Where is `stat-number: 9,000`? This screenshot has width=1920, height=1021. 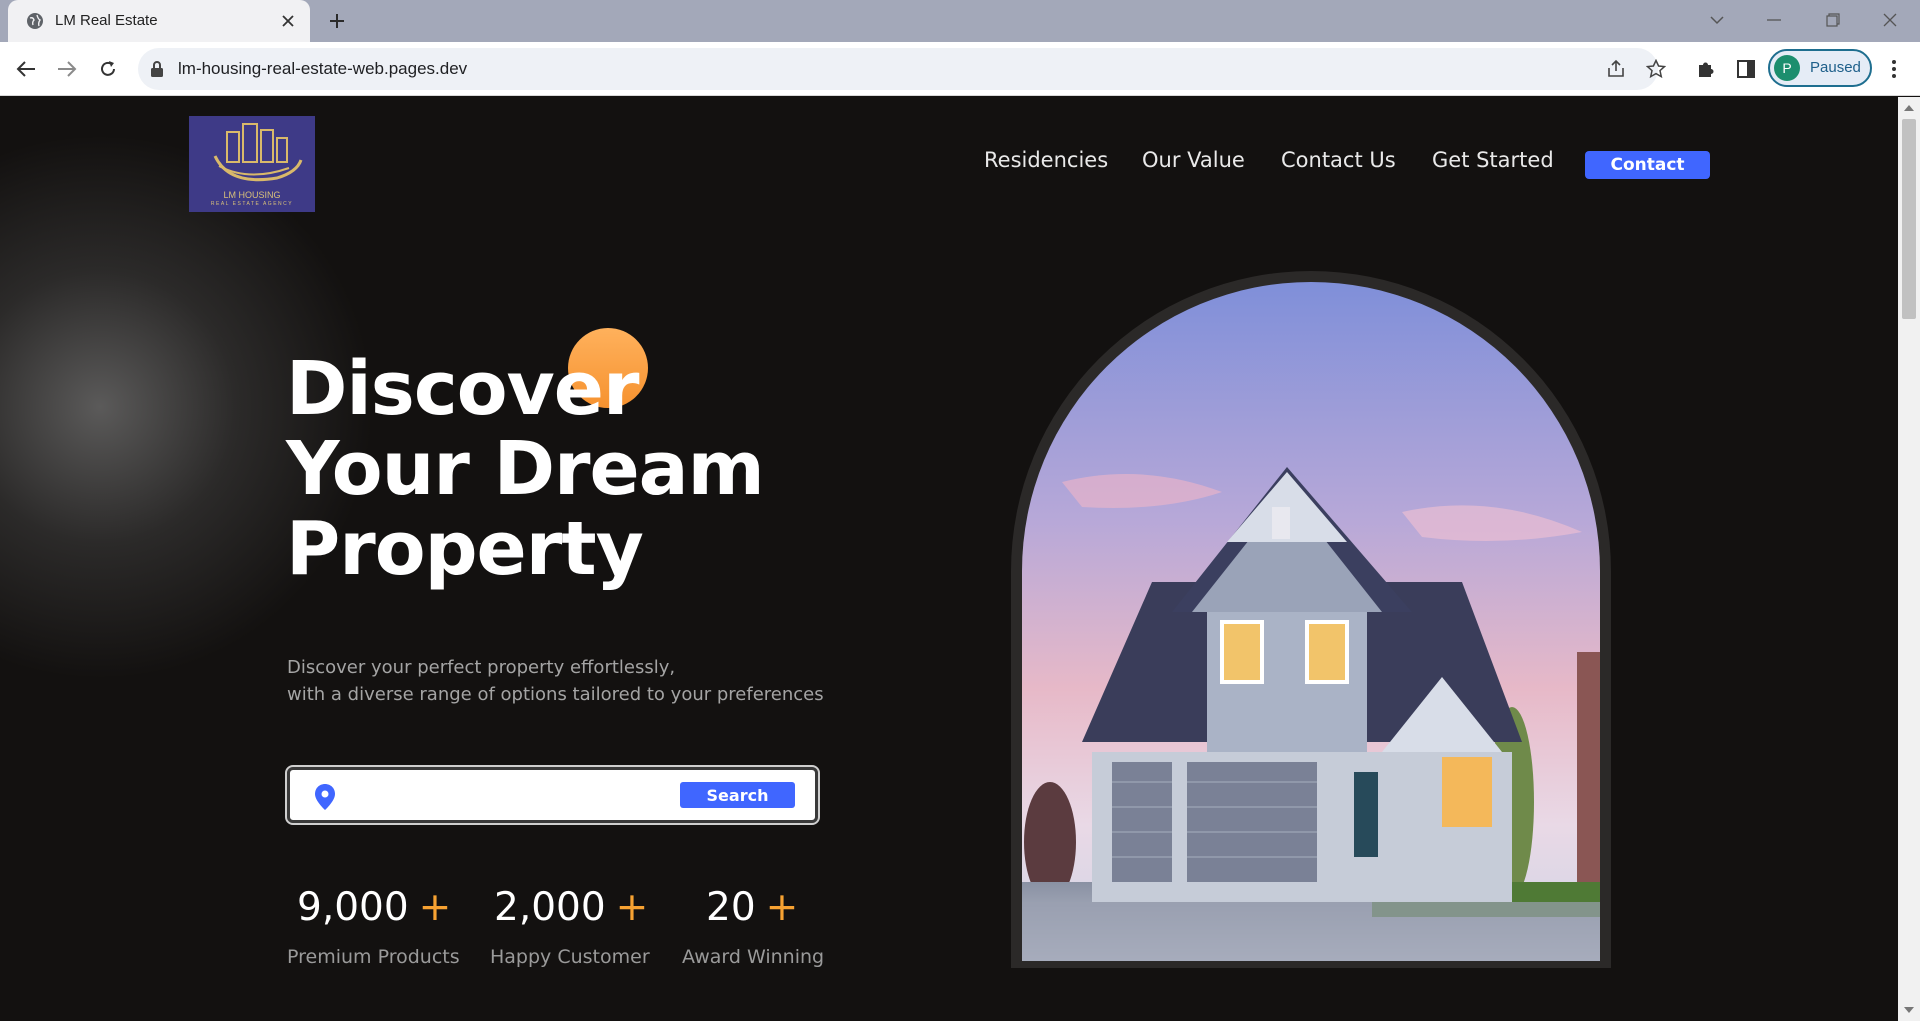
stat-number: 9,000 is located at coordinates (353, 907).